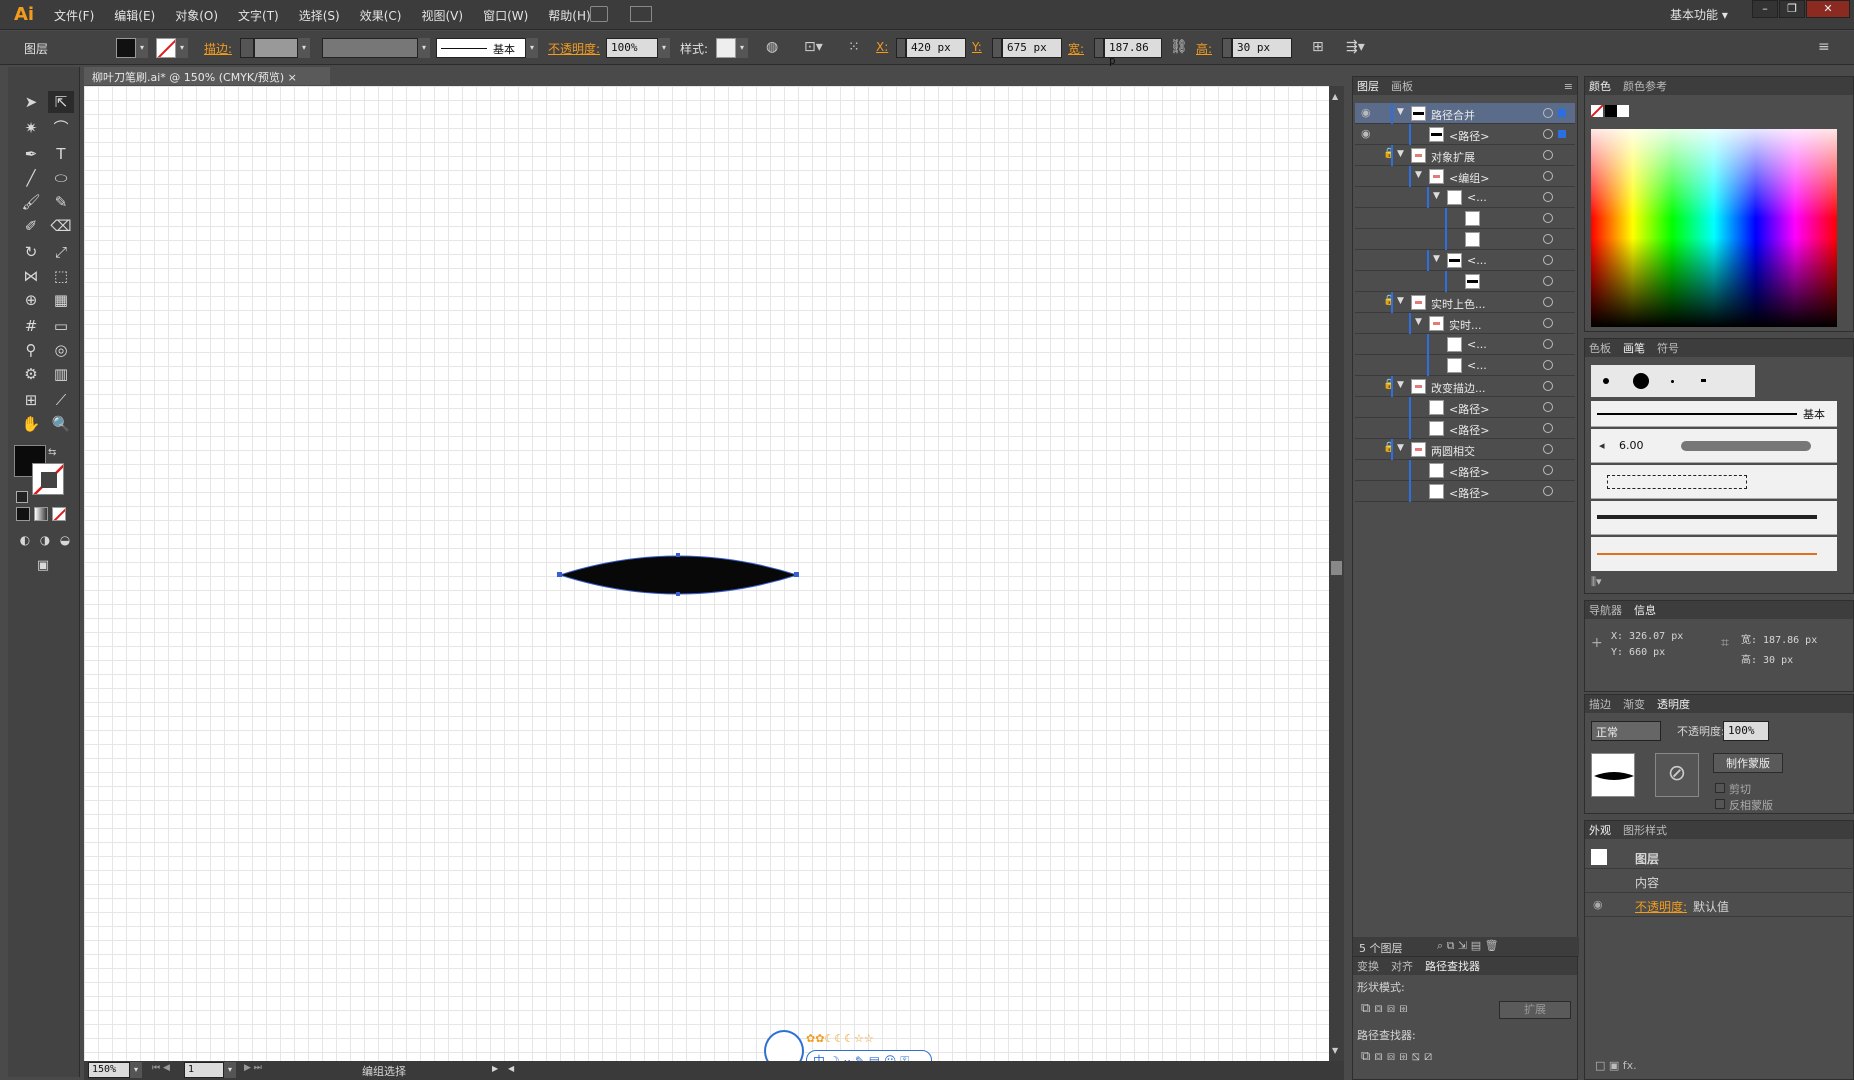 Image resolution: width=1854 pixels, height=1080 pixels. Describe the element at coordinates (882, 47) in the screenshot. I see `x-label: X:` at that location.